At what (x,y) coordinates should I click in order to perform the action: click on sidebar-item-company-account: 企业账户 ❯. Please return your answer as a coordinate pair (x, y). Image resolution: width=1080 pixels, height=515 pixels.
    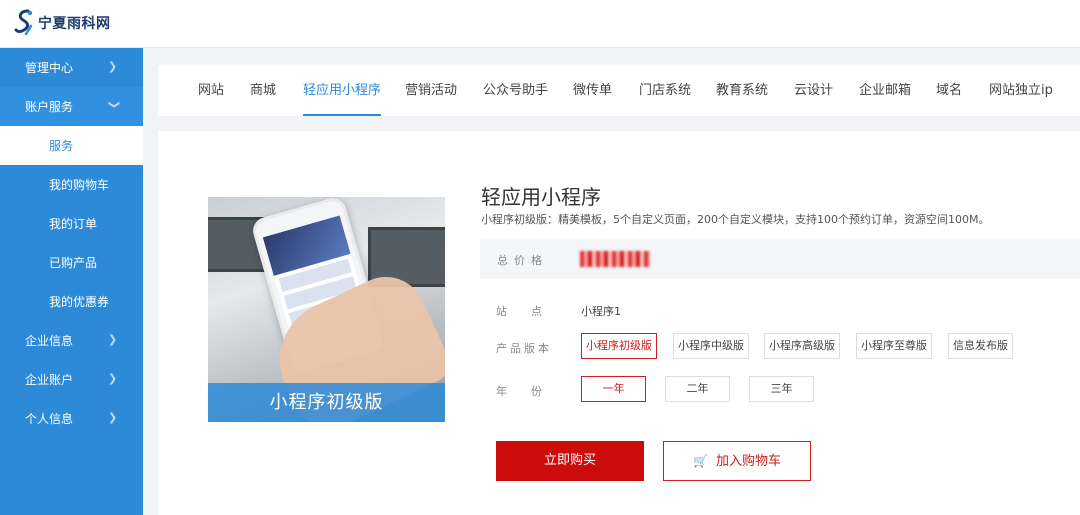
    Looking at the image, I should click on (71, 379).